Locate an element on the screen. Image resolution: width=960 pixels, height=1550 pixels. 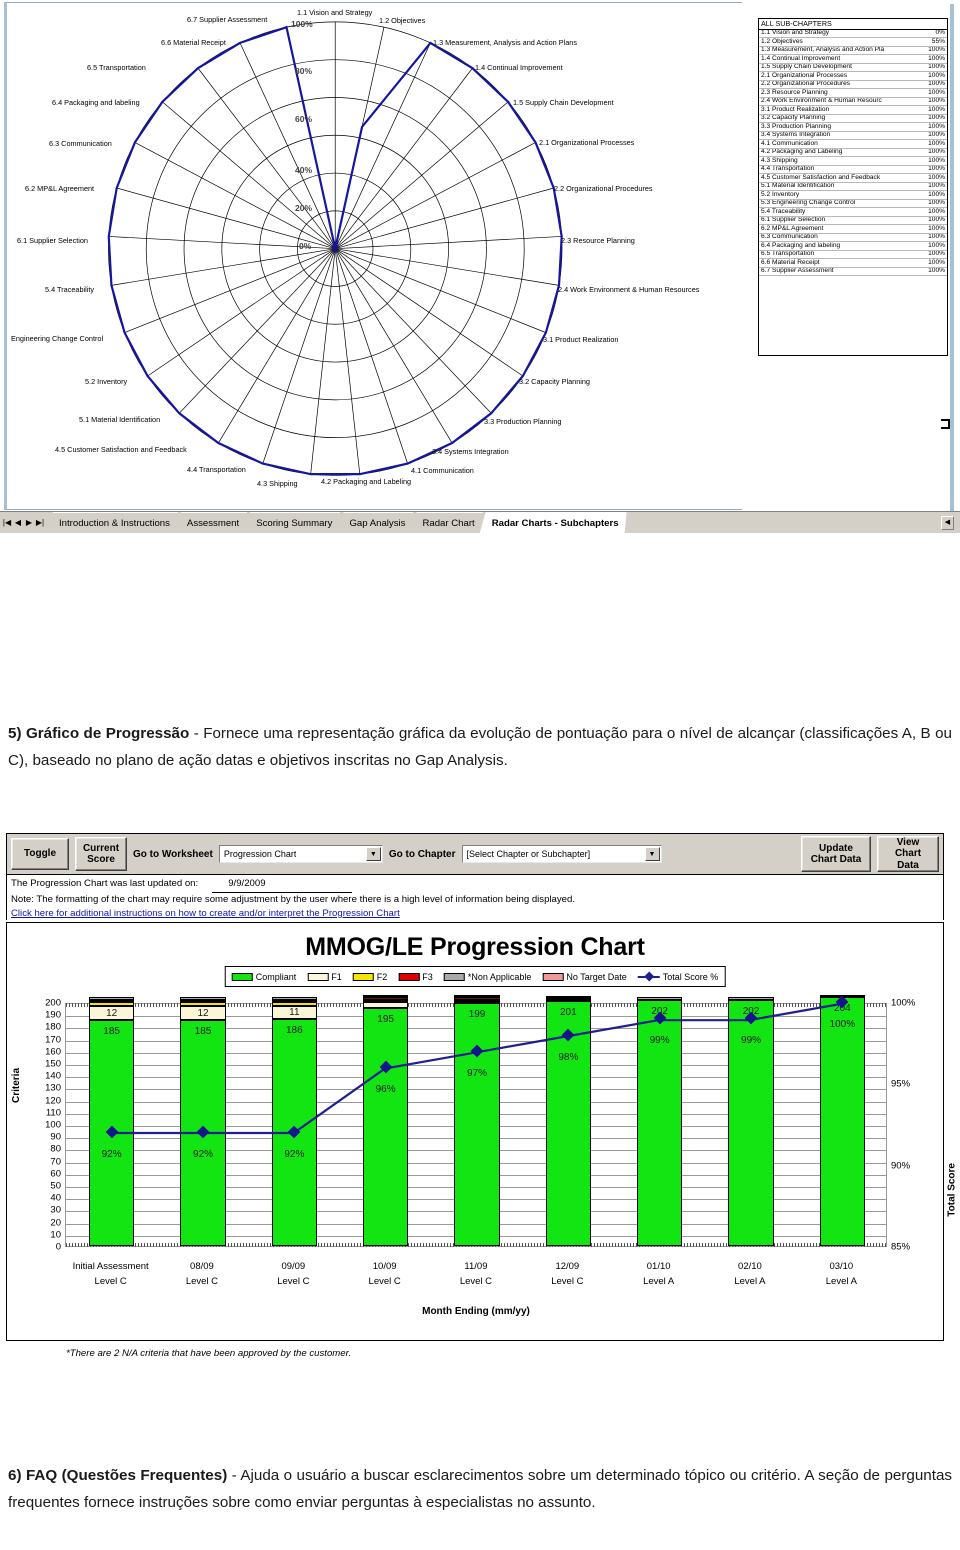
tab-scroll-controls: ◀ is located at coordinates (950, 522).